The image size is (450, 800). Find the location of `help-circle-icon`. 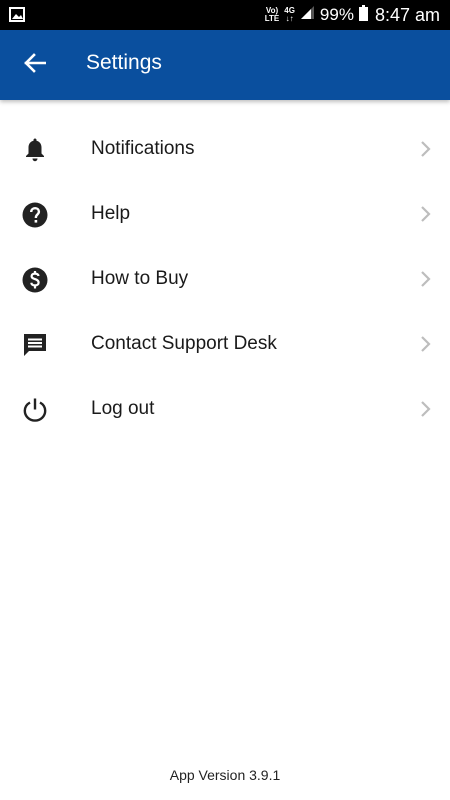

help-circle-icon is located at coordinates (35, 215).